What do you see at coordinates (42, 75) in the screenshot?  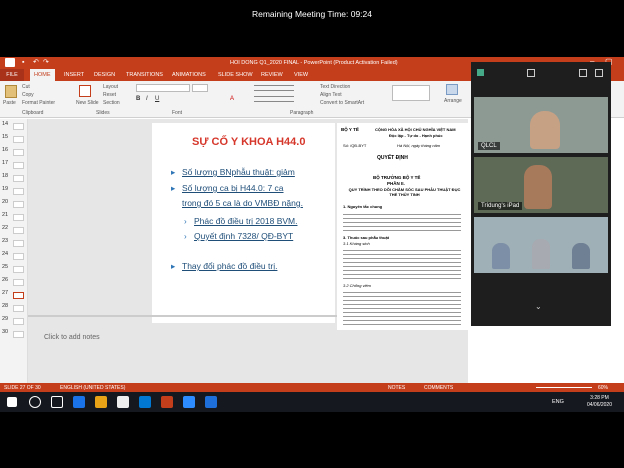 I see `tab-home: HOME` at bounding box center [42, 75].